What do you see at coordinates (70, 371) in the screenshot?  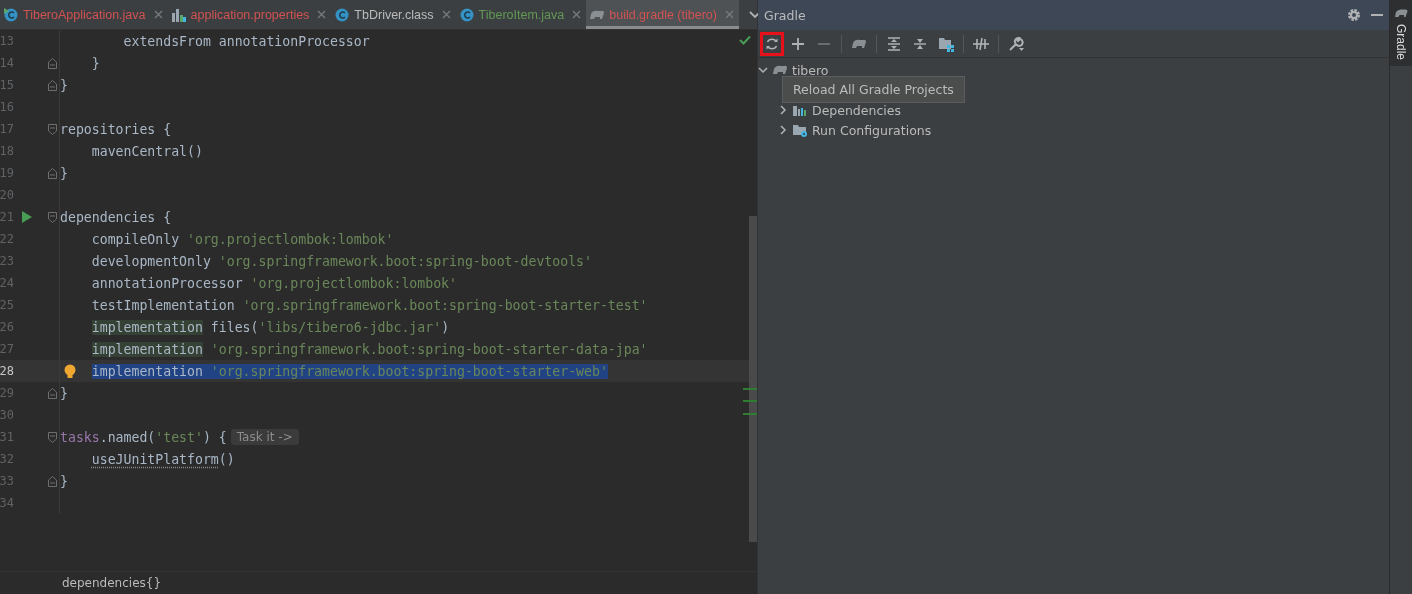 I see `lightbulb-icon` at bounding box center [70, 371].